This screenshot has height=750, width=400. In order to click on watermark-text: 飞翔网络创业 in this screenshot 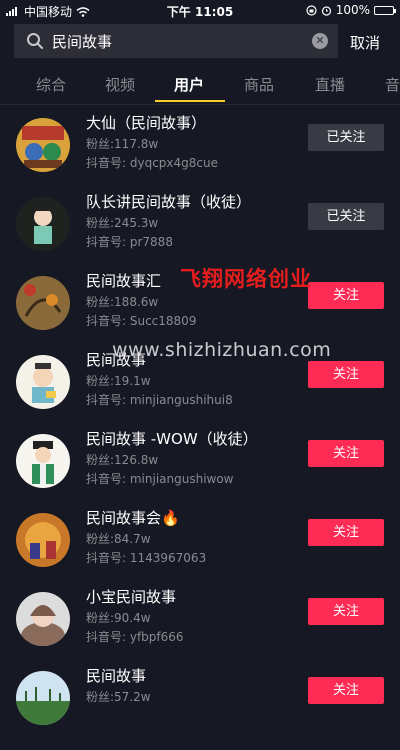, I will do `click(246, 279)`.